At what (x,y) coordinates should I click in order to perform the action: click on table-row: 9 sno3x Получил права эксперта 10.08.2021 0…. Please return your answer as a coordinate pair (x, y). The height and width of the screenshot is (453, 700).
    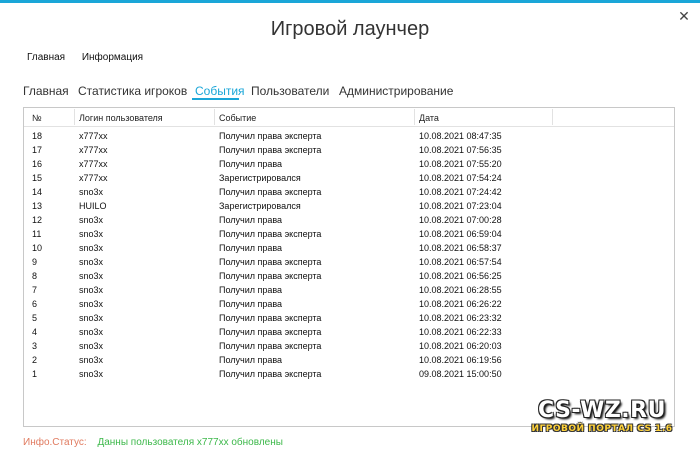
    Looking at the image, I should click on (349, 263).